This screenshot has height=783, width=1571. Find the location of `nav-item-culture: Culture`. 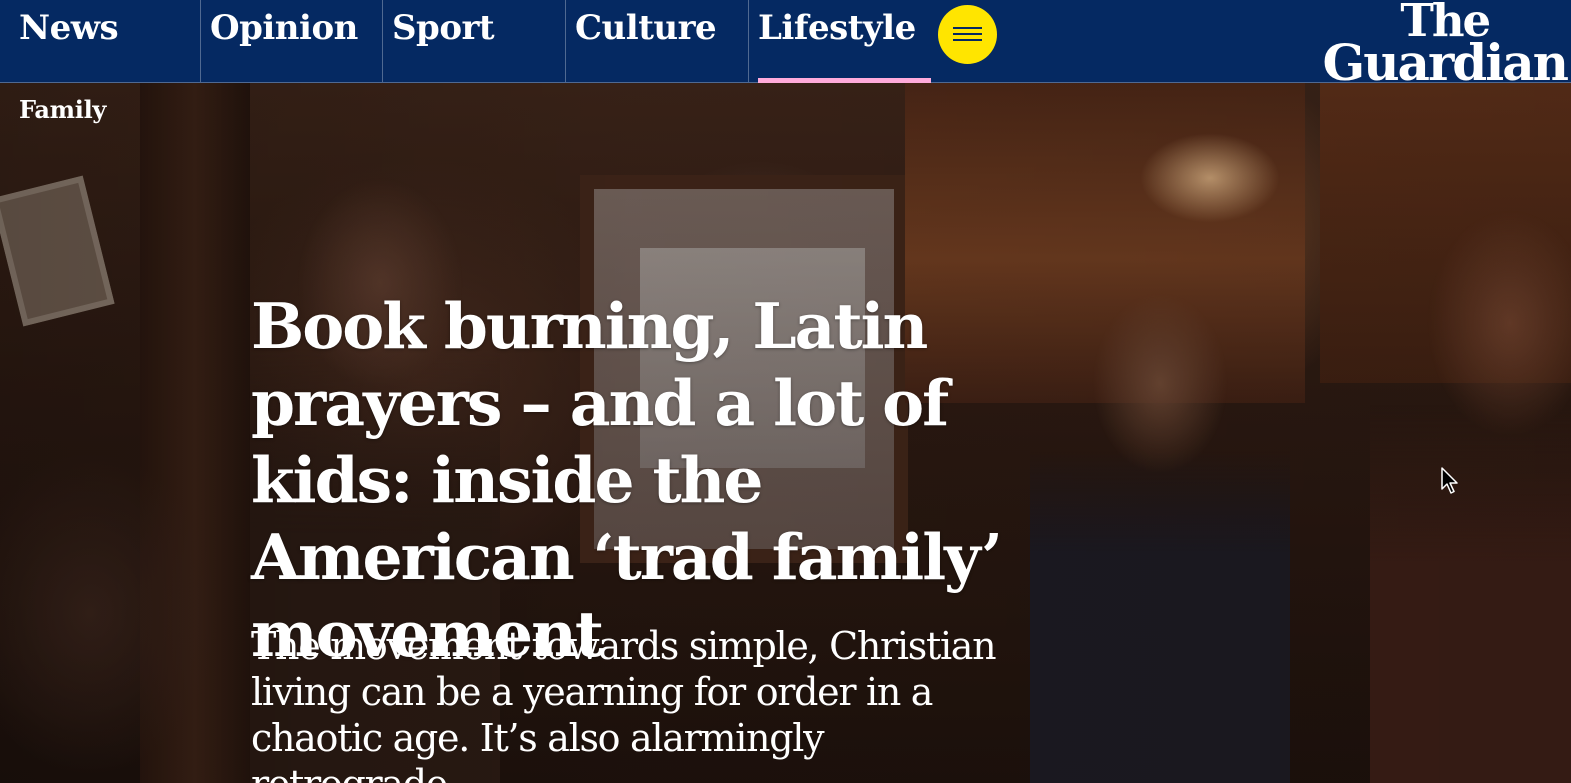

nav-item-culture: Culture is located at coordinates (657, 41).